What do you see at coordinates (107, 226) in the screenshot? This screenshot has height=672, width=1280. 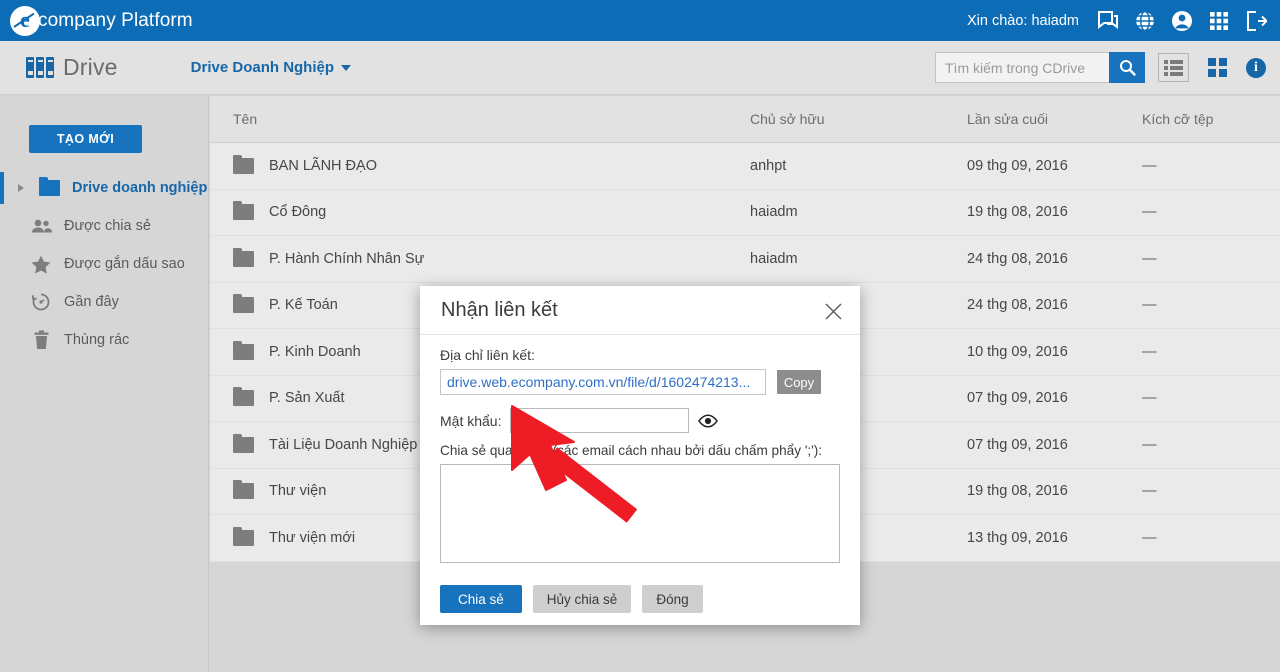 I see `sidebar-item-label: Được chia sẻ` at bounding box center [107, 226].